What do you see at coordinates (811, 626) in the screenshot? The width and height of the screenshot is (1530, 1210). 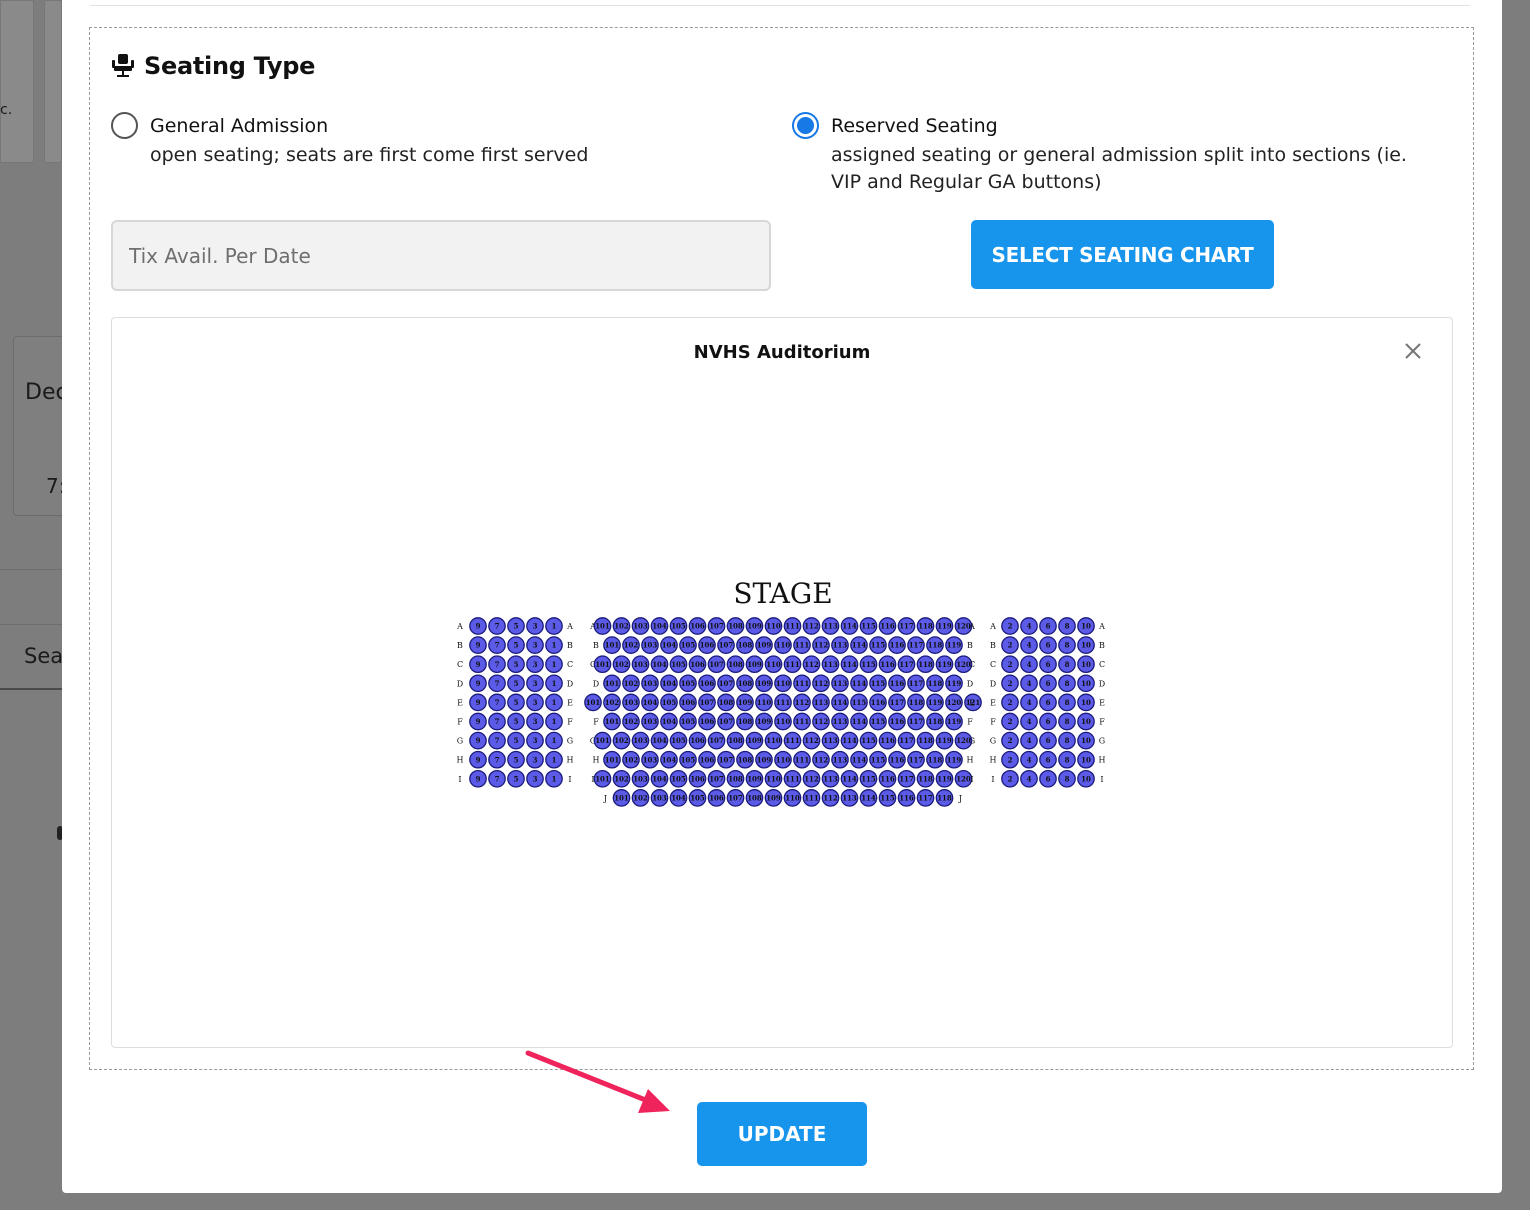 I see `seat-number: 112` at bounding box center [811, 626].